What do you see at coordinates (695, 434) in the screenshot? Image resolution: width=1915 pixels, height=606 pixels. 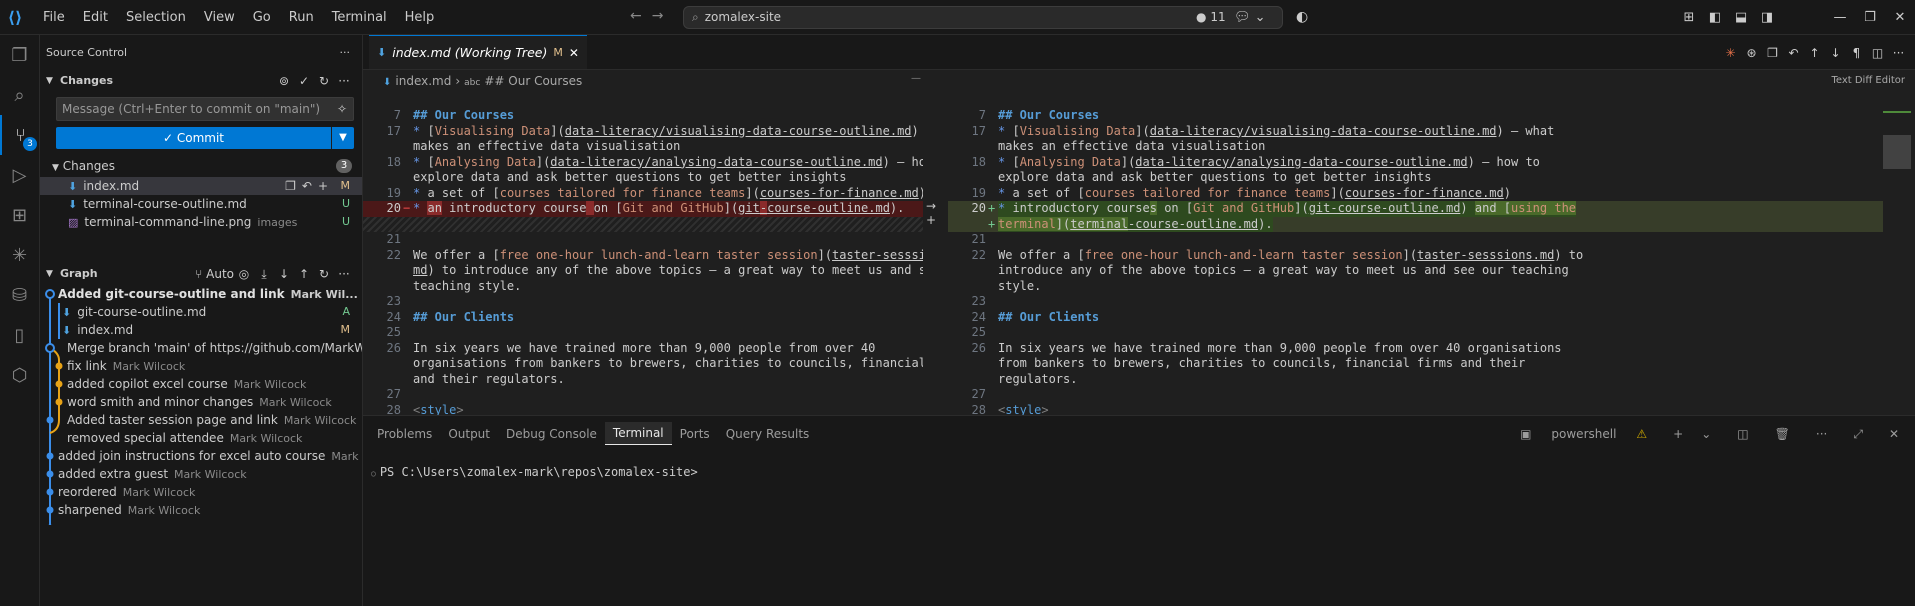 I see `tab-ports: Ports` at bounding box center [695, 434].